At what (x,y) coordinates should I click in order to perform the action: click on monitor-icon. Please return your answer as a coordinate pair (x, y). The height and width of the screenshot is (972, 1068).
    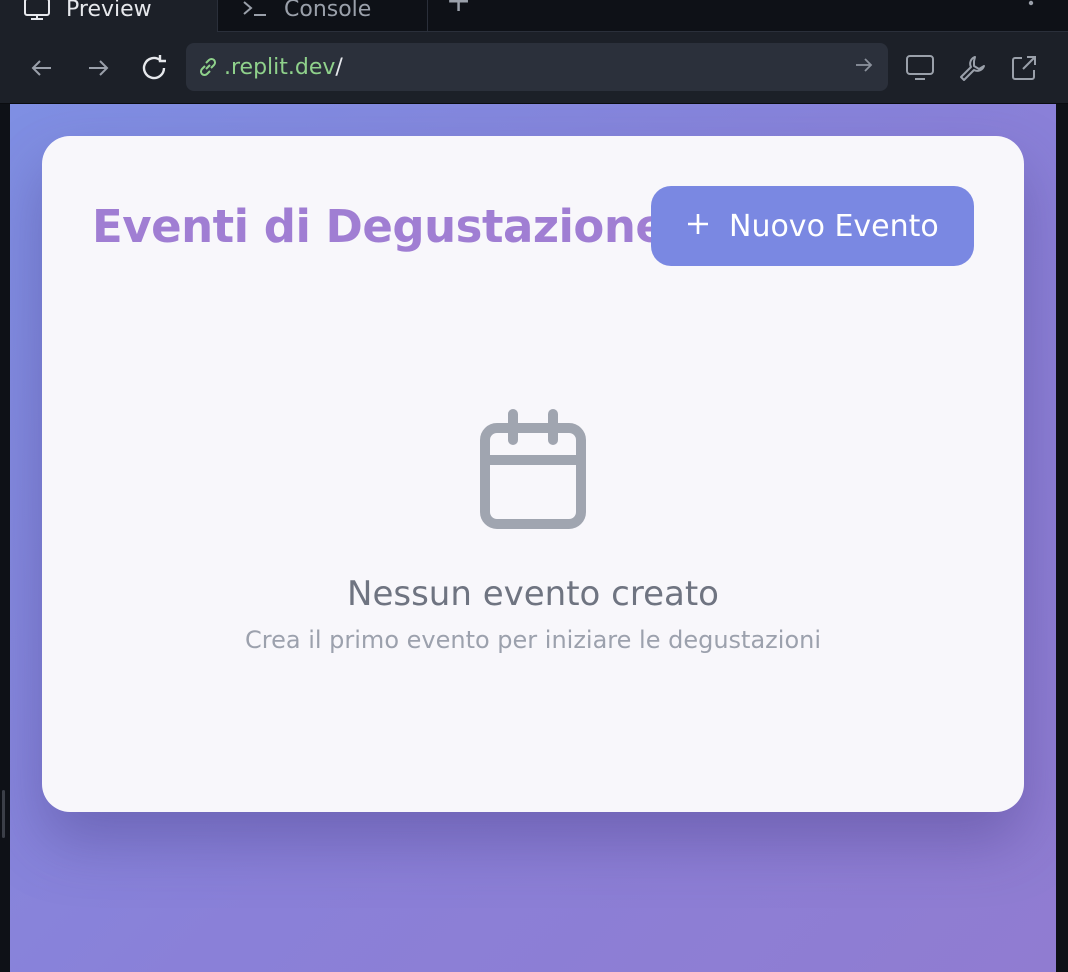
    Looking at the image, I should click on (37, 10).